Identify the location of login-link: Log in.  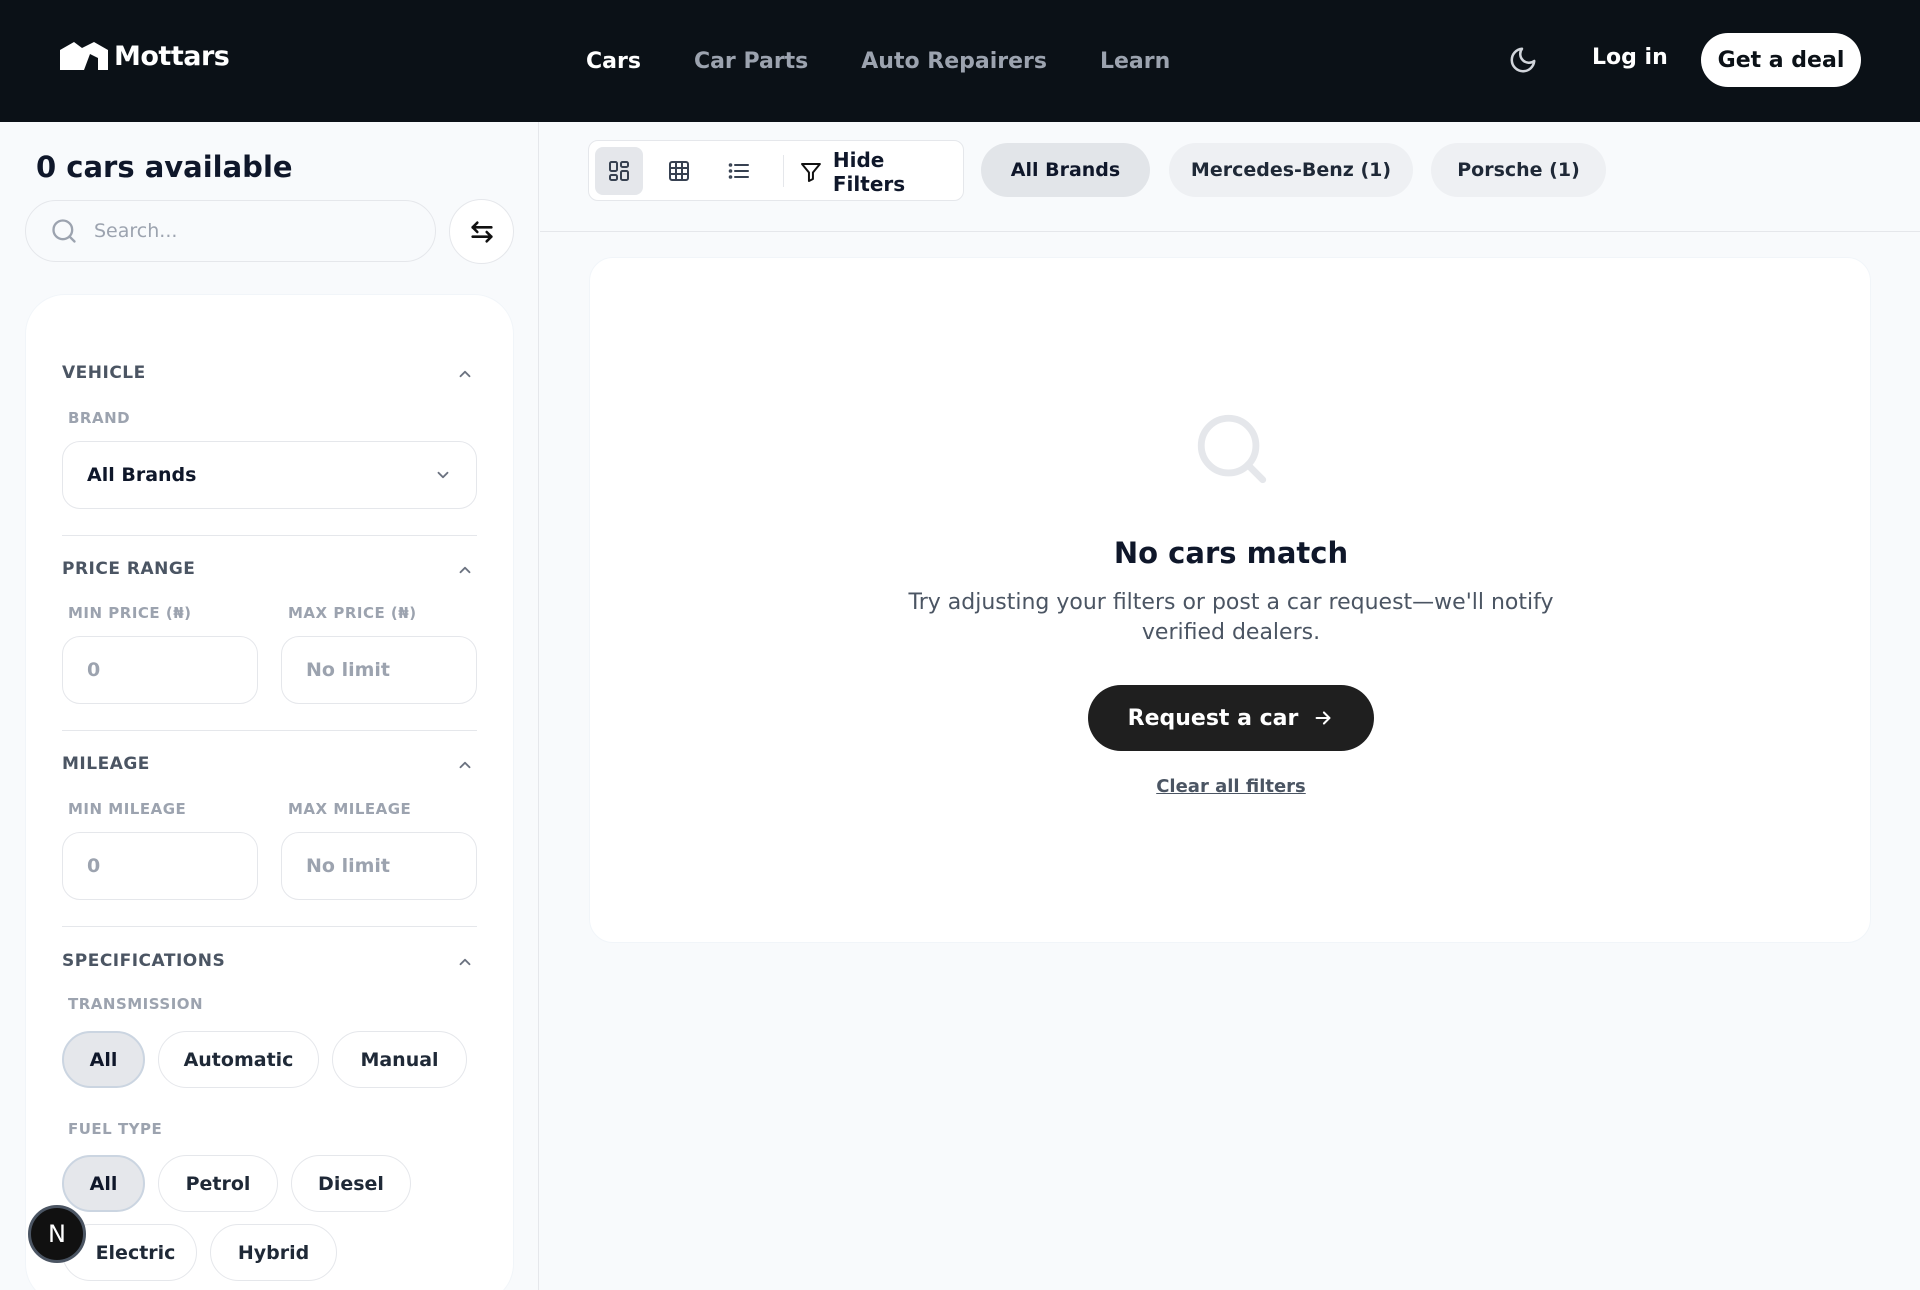
(1630, 57).